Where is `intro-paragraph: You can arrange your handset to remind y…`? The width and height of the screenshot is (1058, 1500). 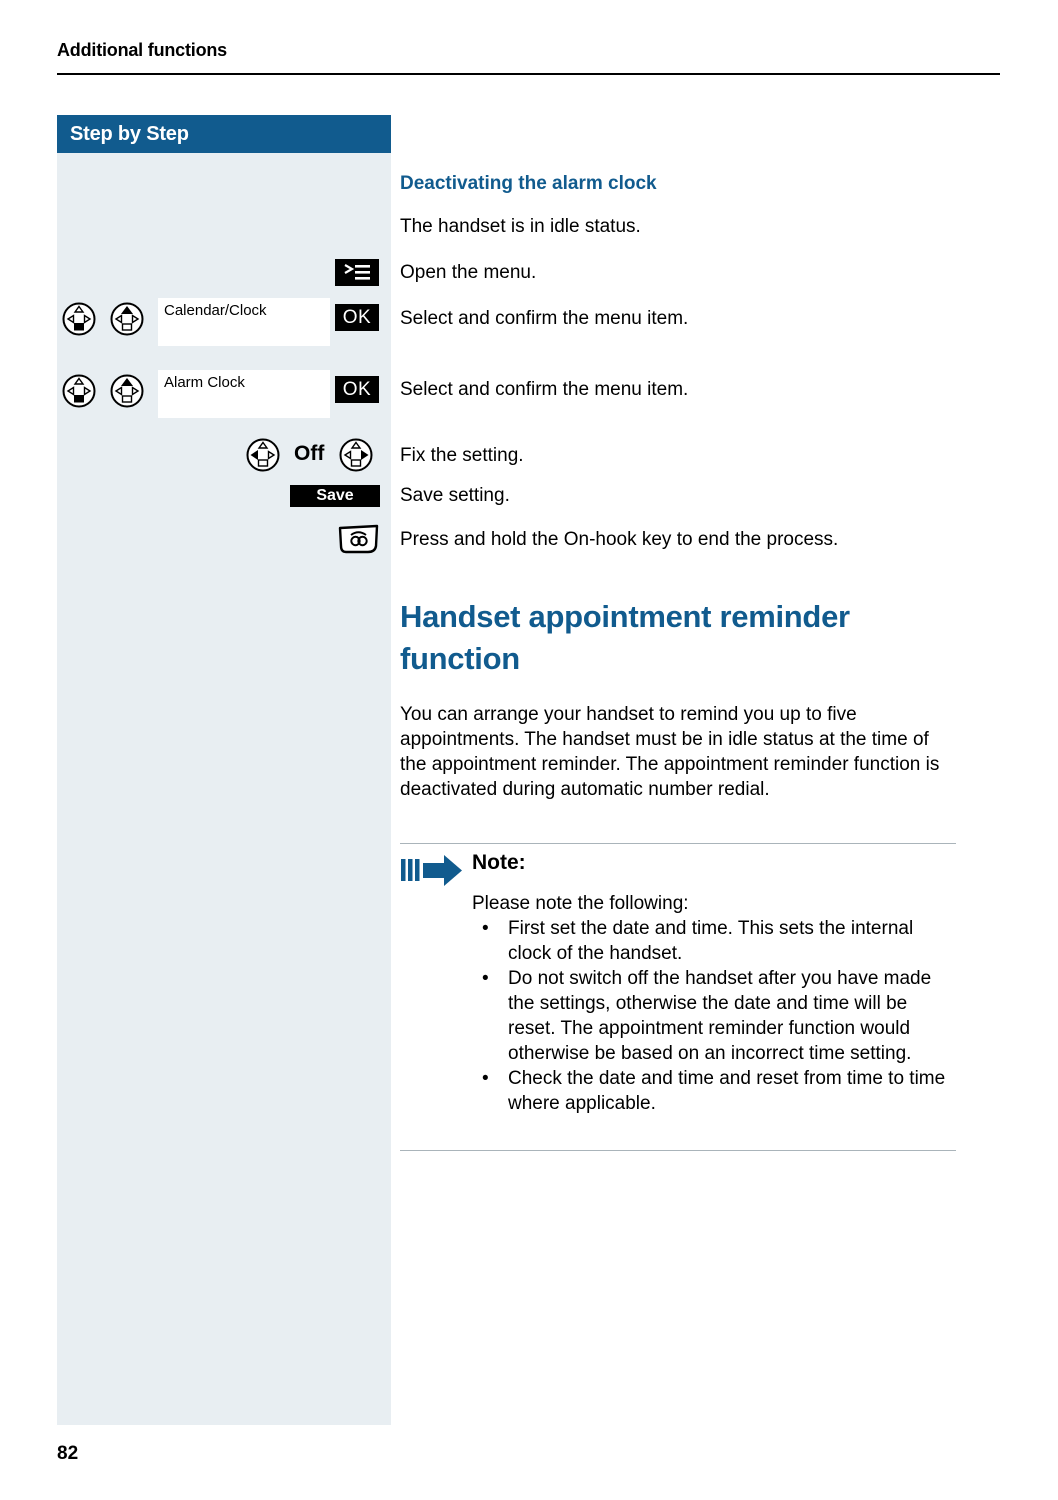
intro-paragraph: You can arrange your handset to remind y… is located at coordinates (670, 752).